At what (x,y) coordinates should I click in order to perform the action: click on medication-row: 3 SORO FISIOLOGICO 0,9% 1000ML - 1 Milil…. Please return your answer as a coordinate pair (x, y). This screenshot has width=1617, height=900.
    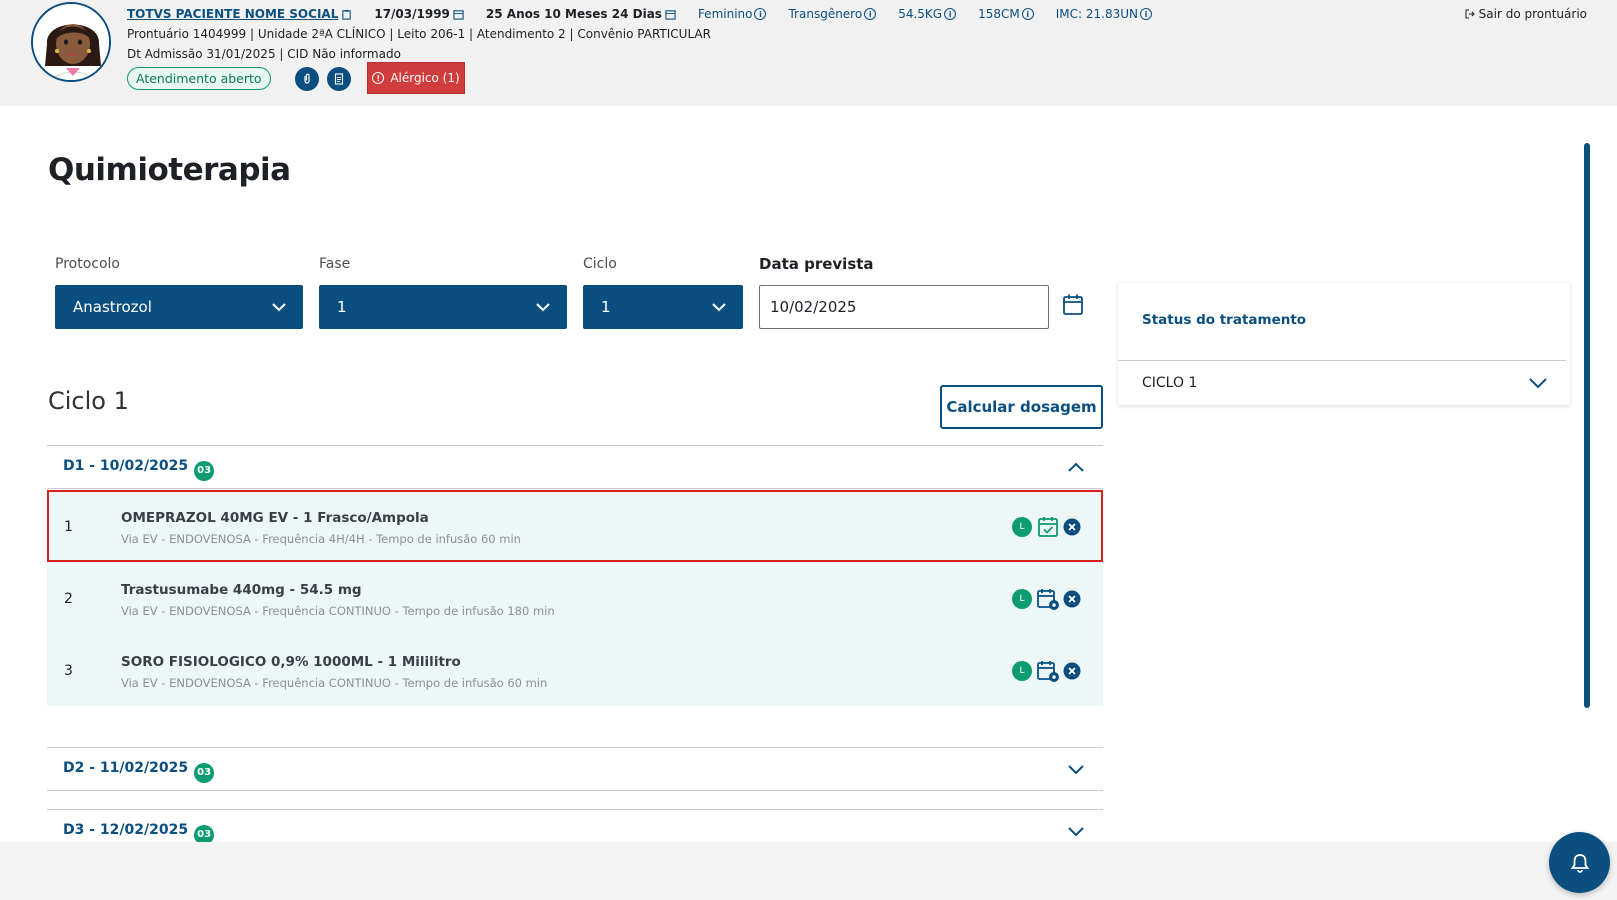
    Looking at the image, I should click on (575, 670).